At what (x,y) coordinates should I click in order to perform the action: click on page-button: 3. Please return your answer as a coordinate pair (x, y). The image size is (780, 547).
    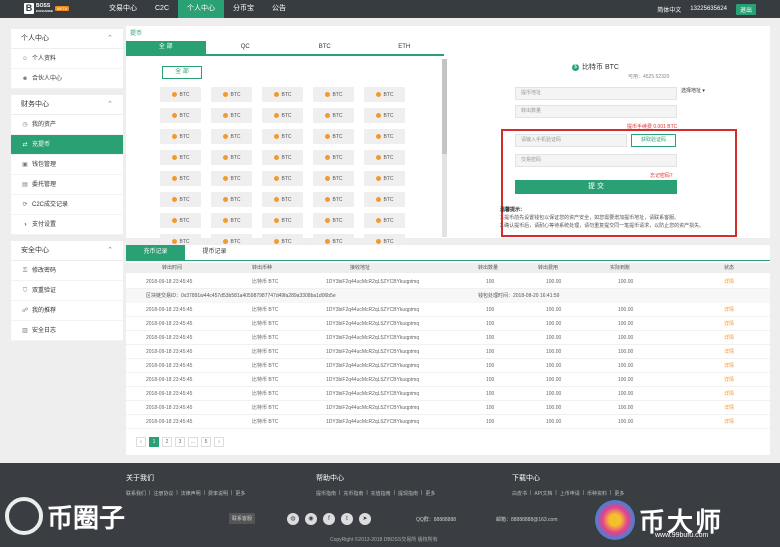
    Looking at the image, I should click on (180, 442).